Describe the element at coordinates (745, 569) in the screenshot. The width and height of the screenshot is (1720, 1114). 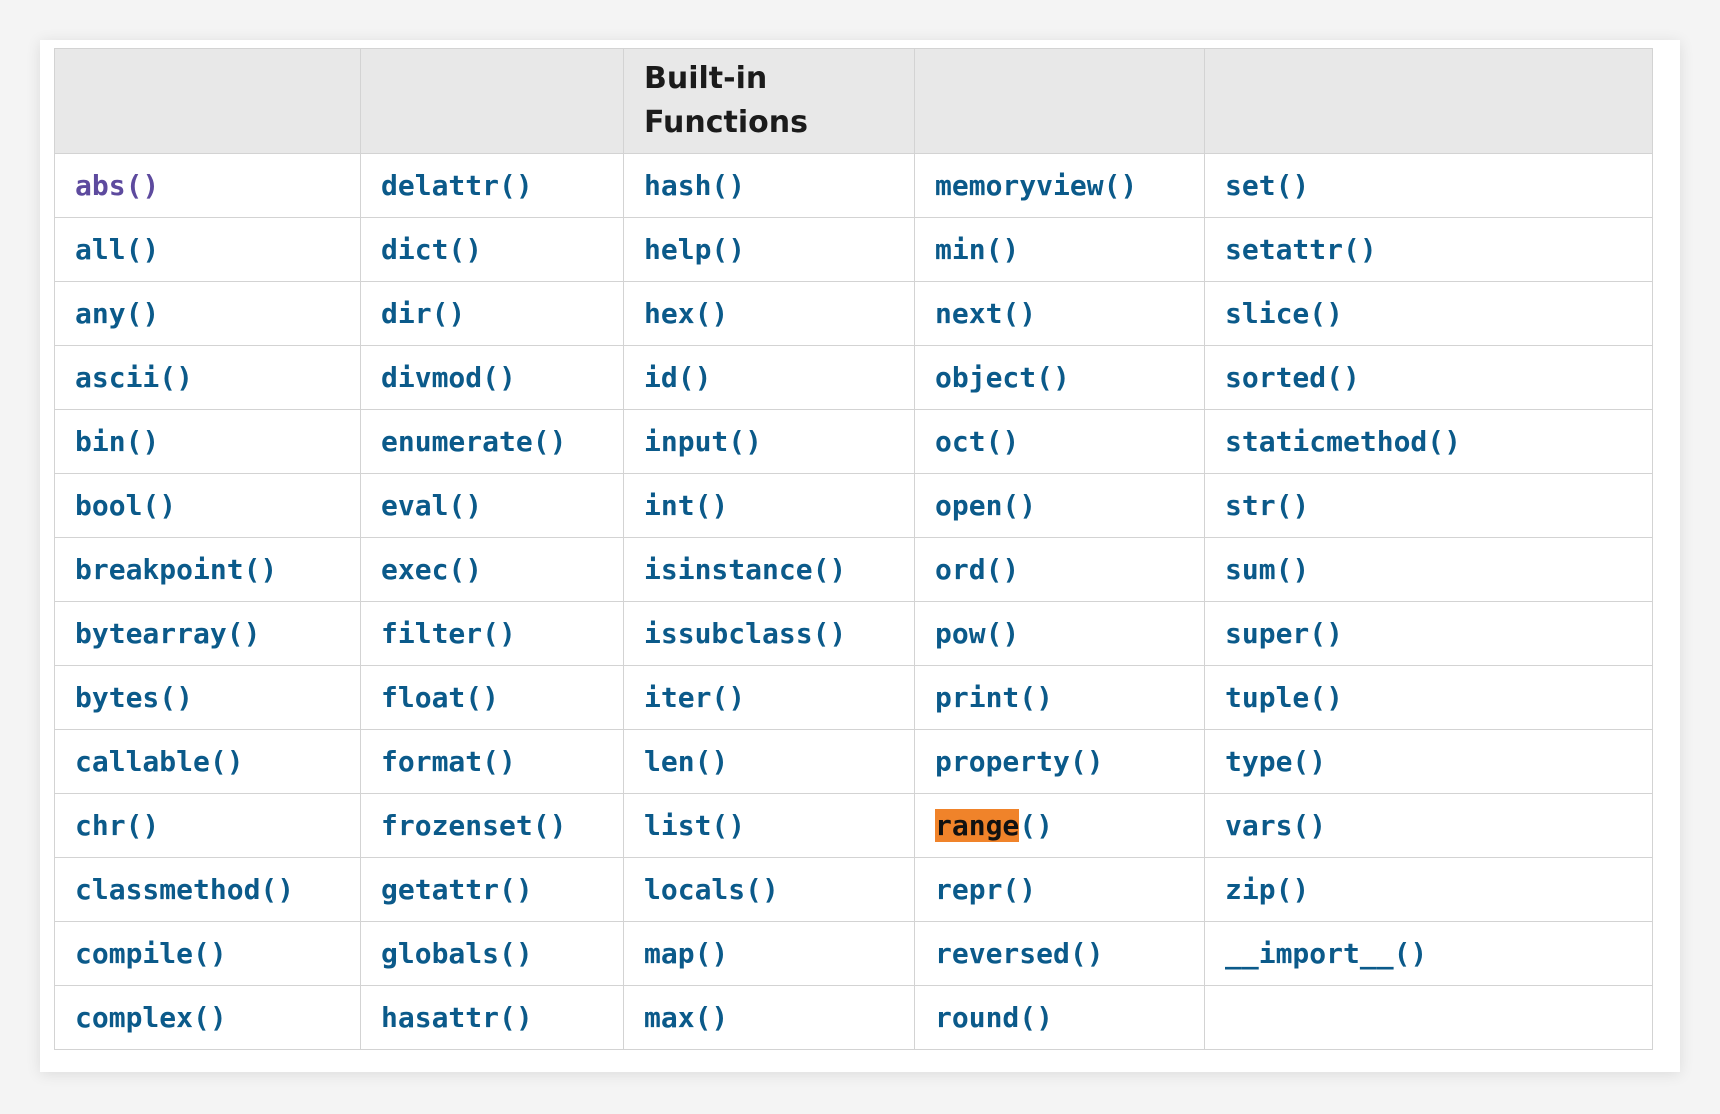
I see `function-link: isinstance()` at that location.